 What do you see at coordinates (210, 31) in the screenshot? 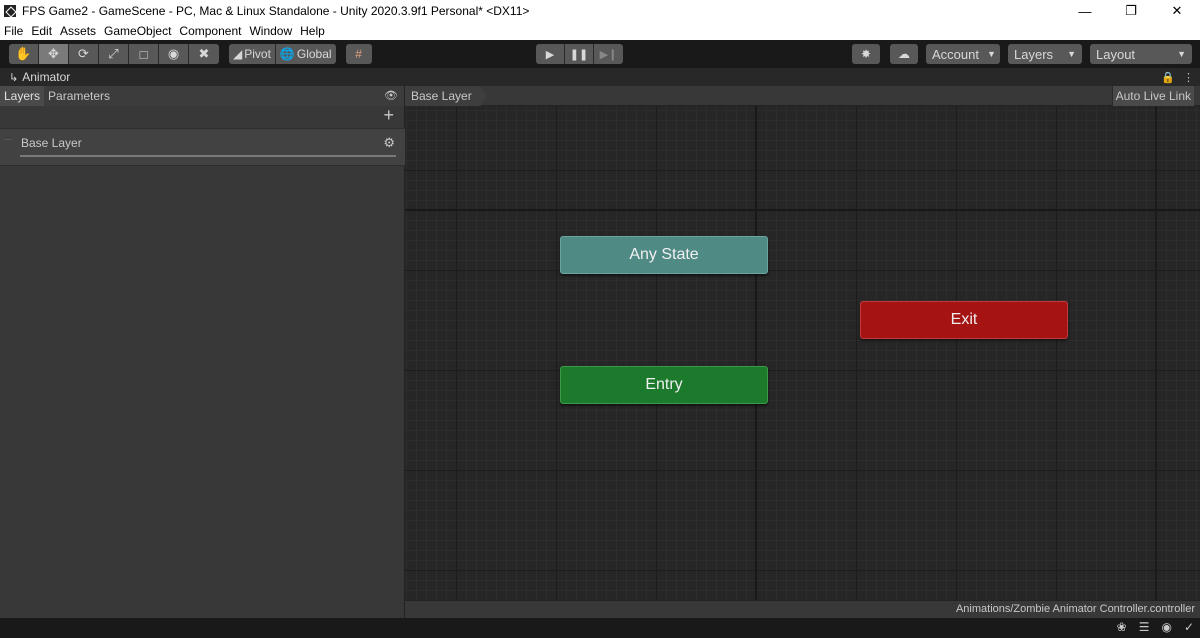
I see `menu-component: Component` at bounding box center [210, 31].